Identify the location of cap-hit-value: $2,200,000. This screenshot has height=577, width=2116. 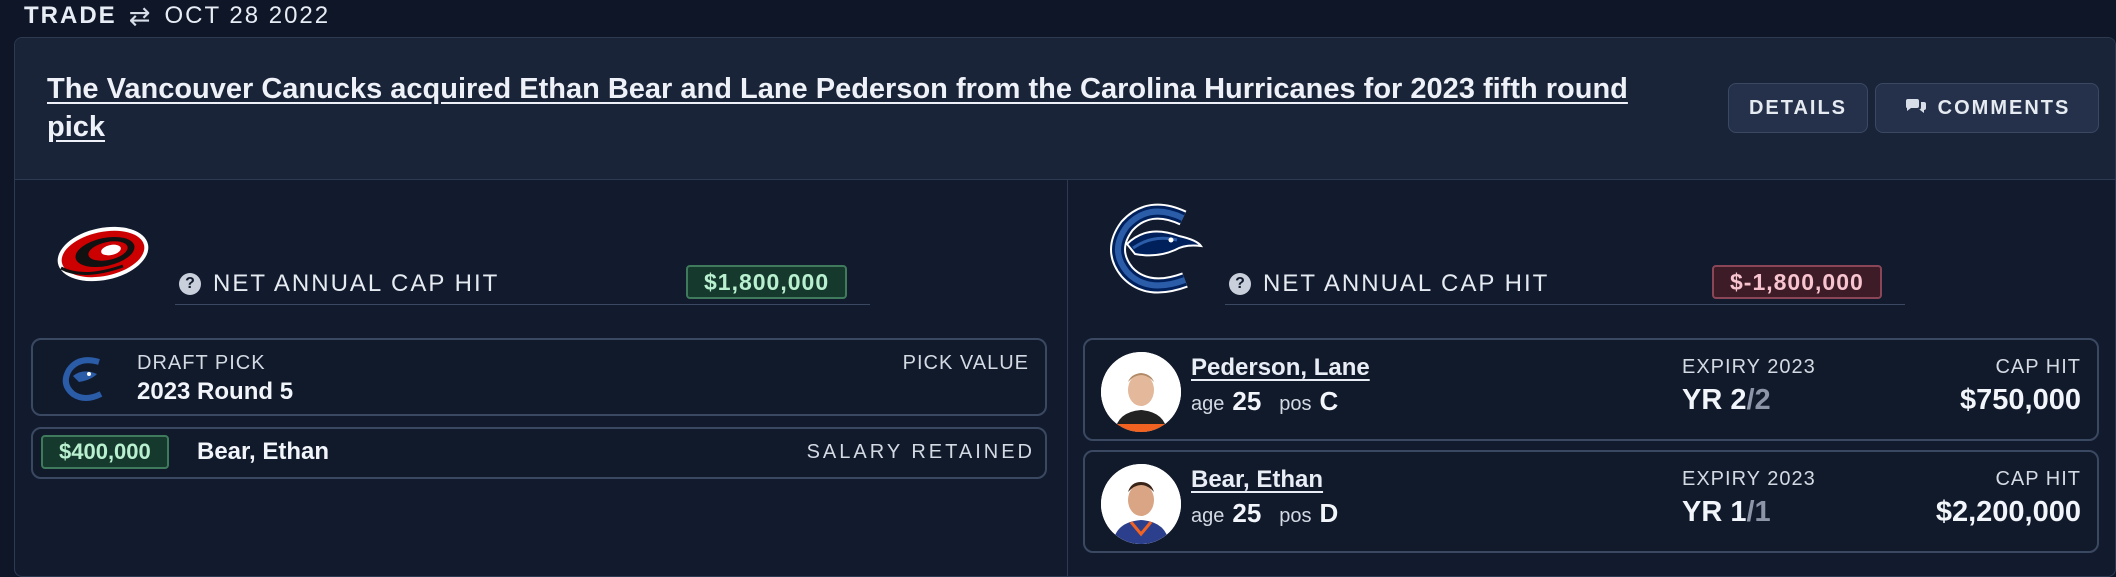
(2008, 512).